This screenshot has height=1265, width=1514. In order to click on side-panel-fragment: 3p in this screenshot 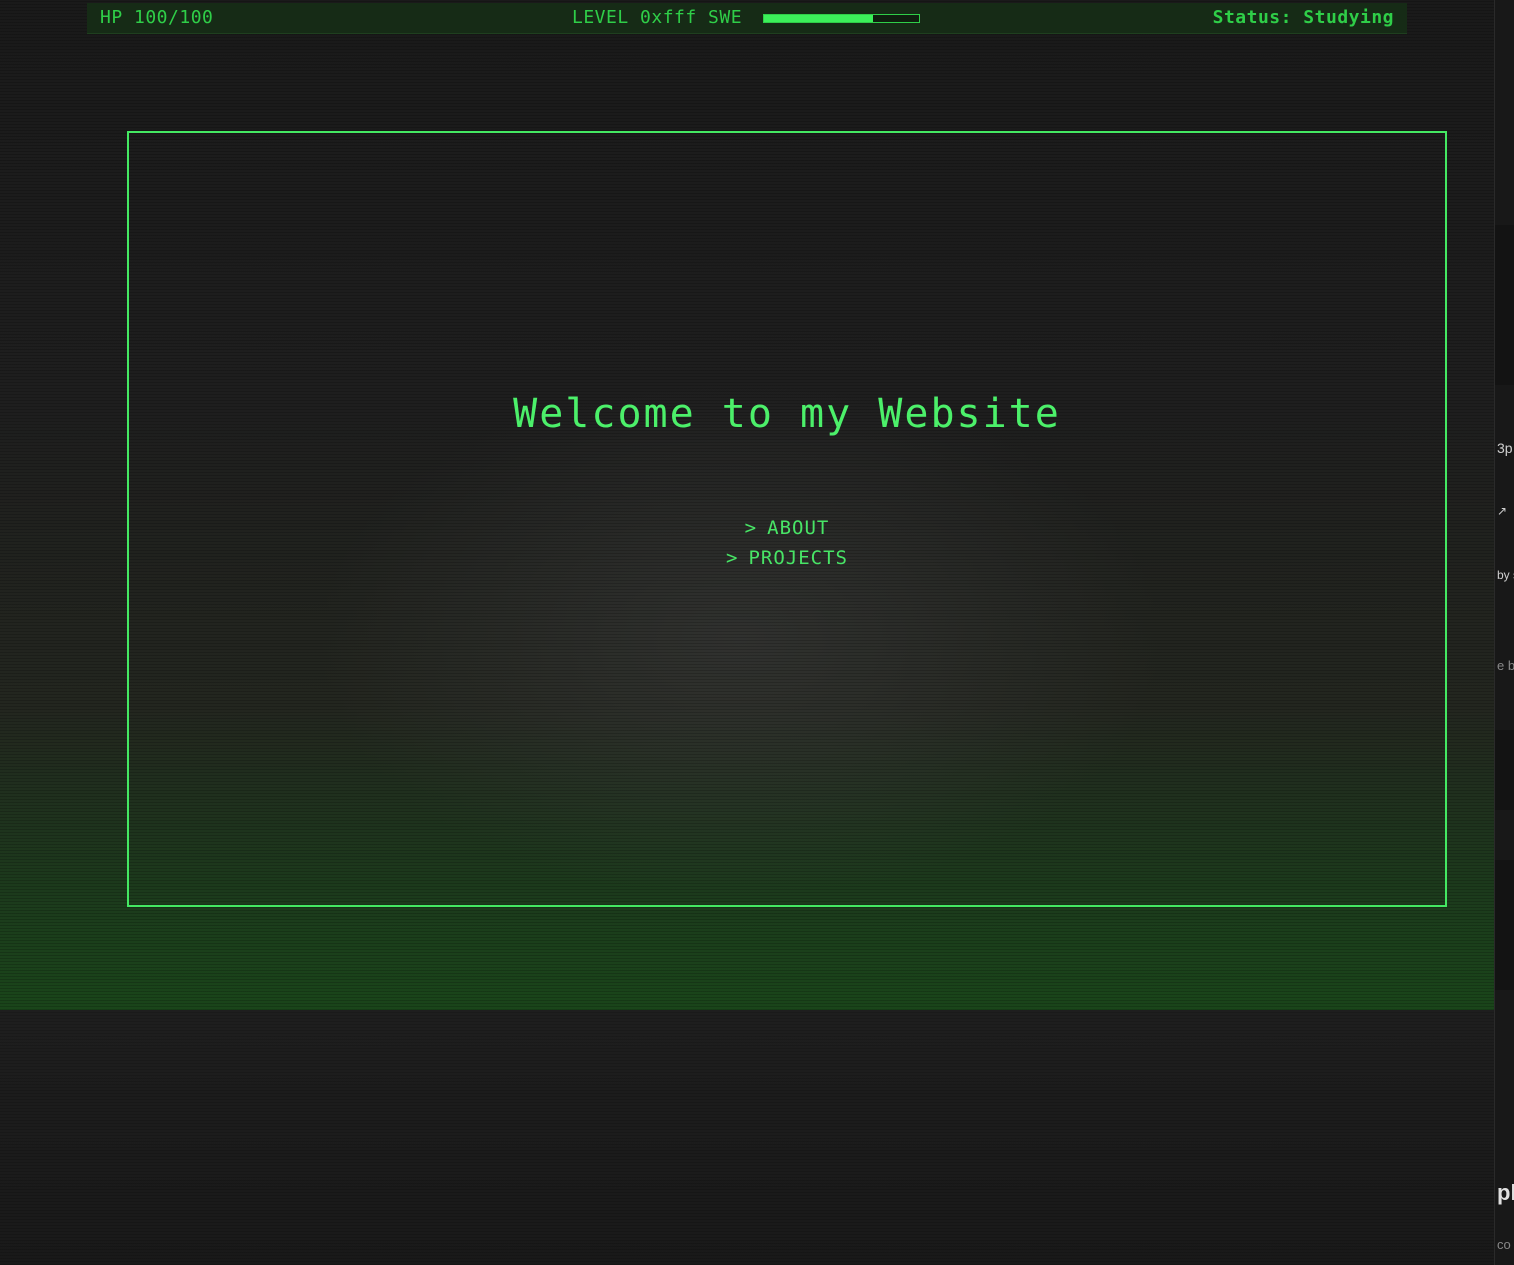, I will do `click(1505, 448)`.